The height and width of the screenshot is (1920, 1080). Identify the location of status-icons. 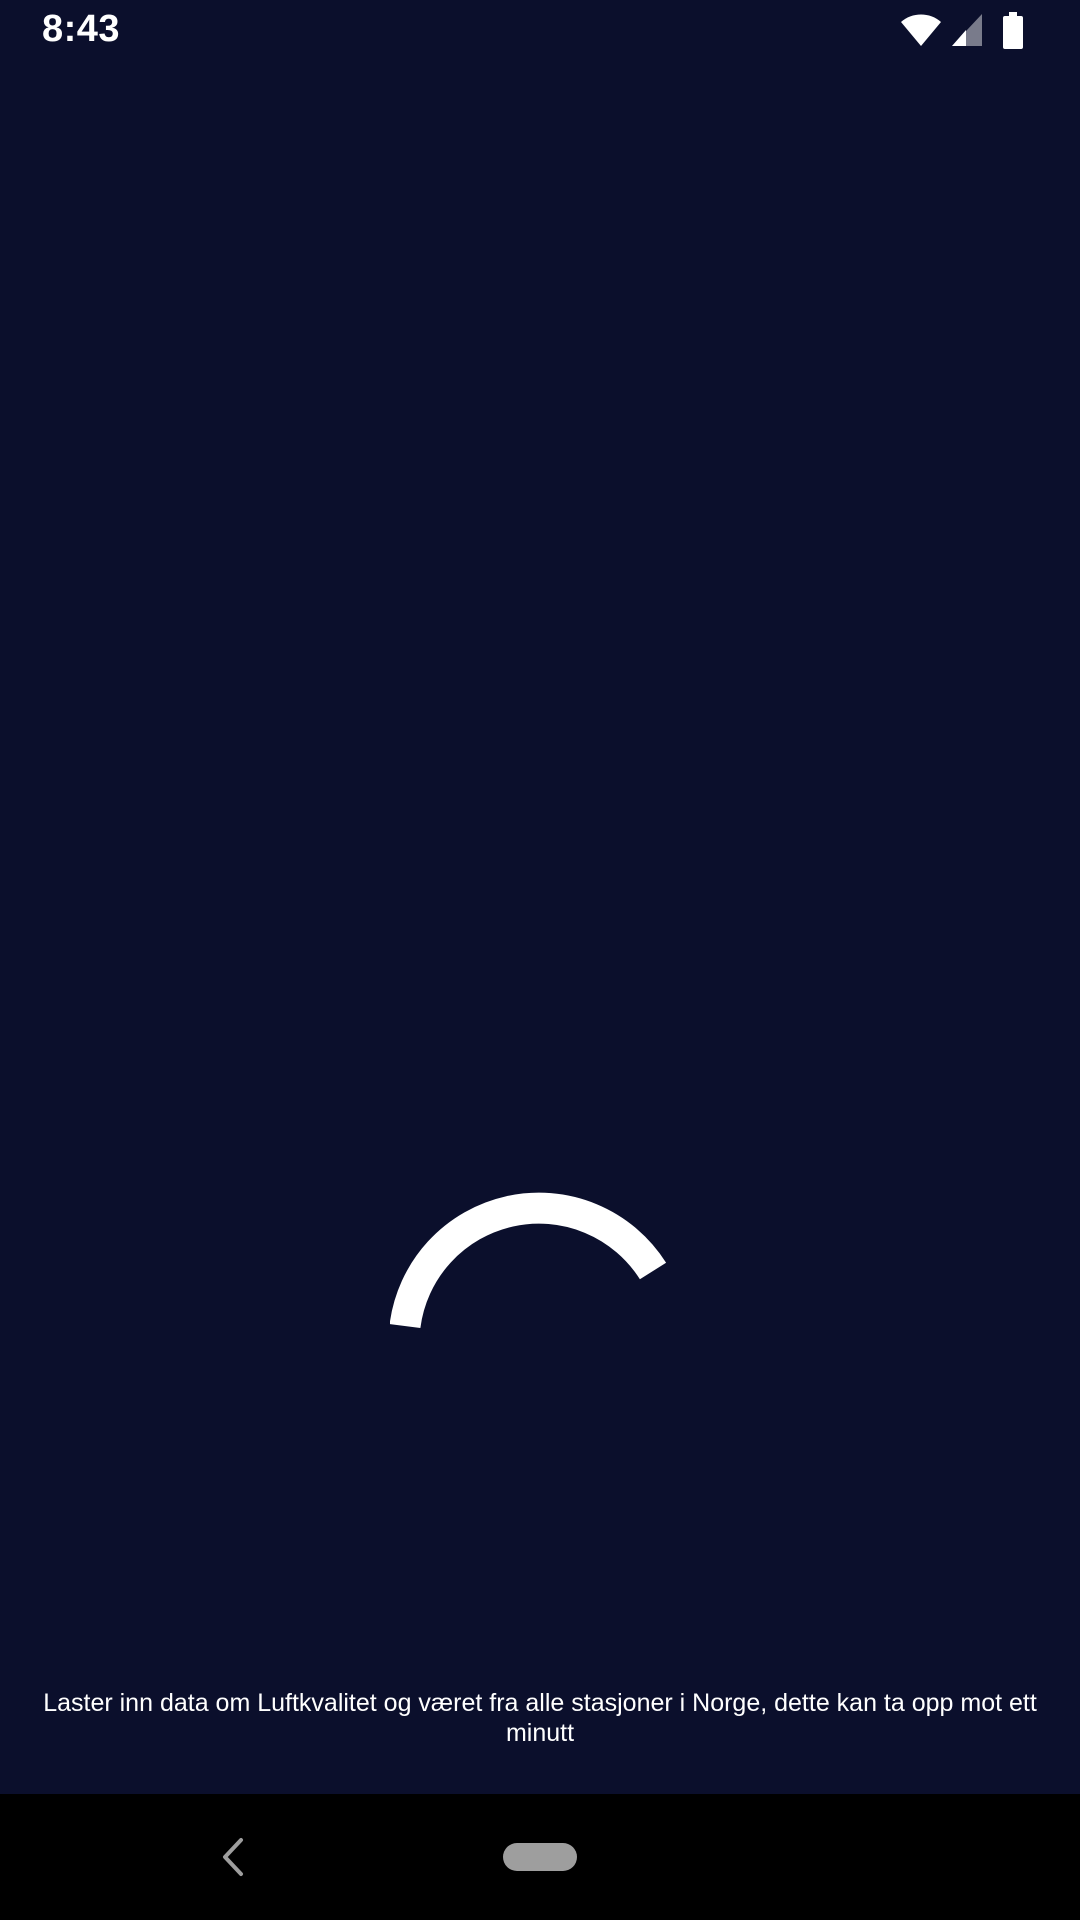
(970, 32).